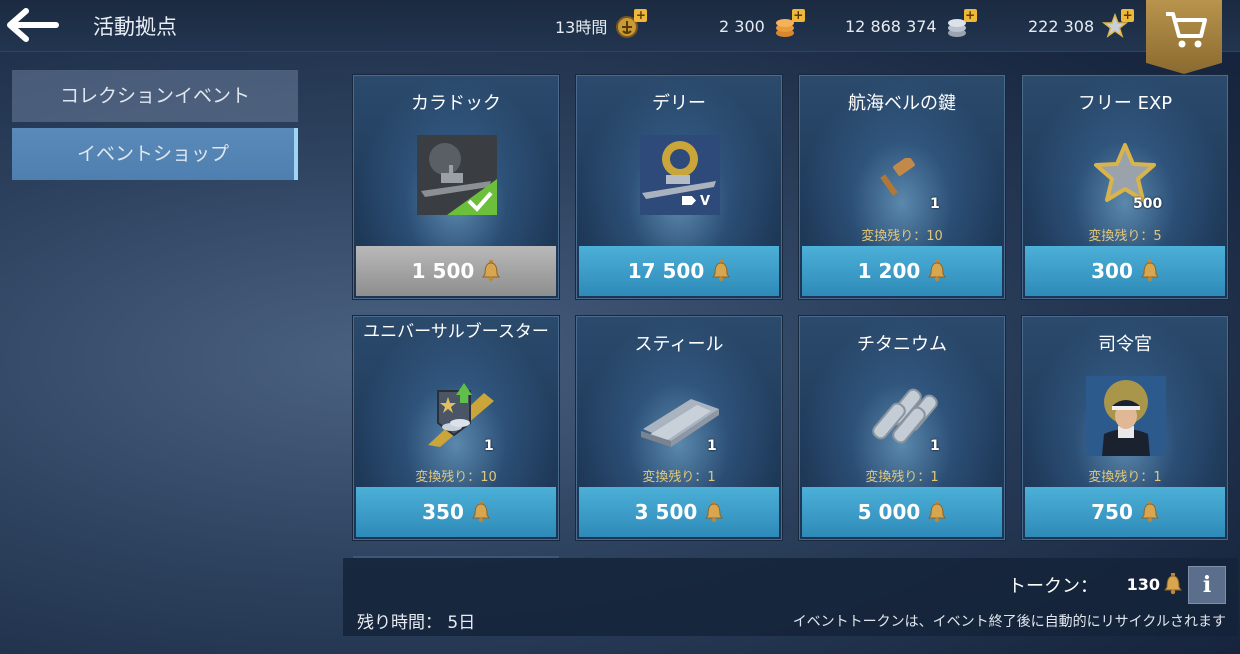  I want to click on gold-value: 2 300, so click(742, 26).